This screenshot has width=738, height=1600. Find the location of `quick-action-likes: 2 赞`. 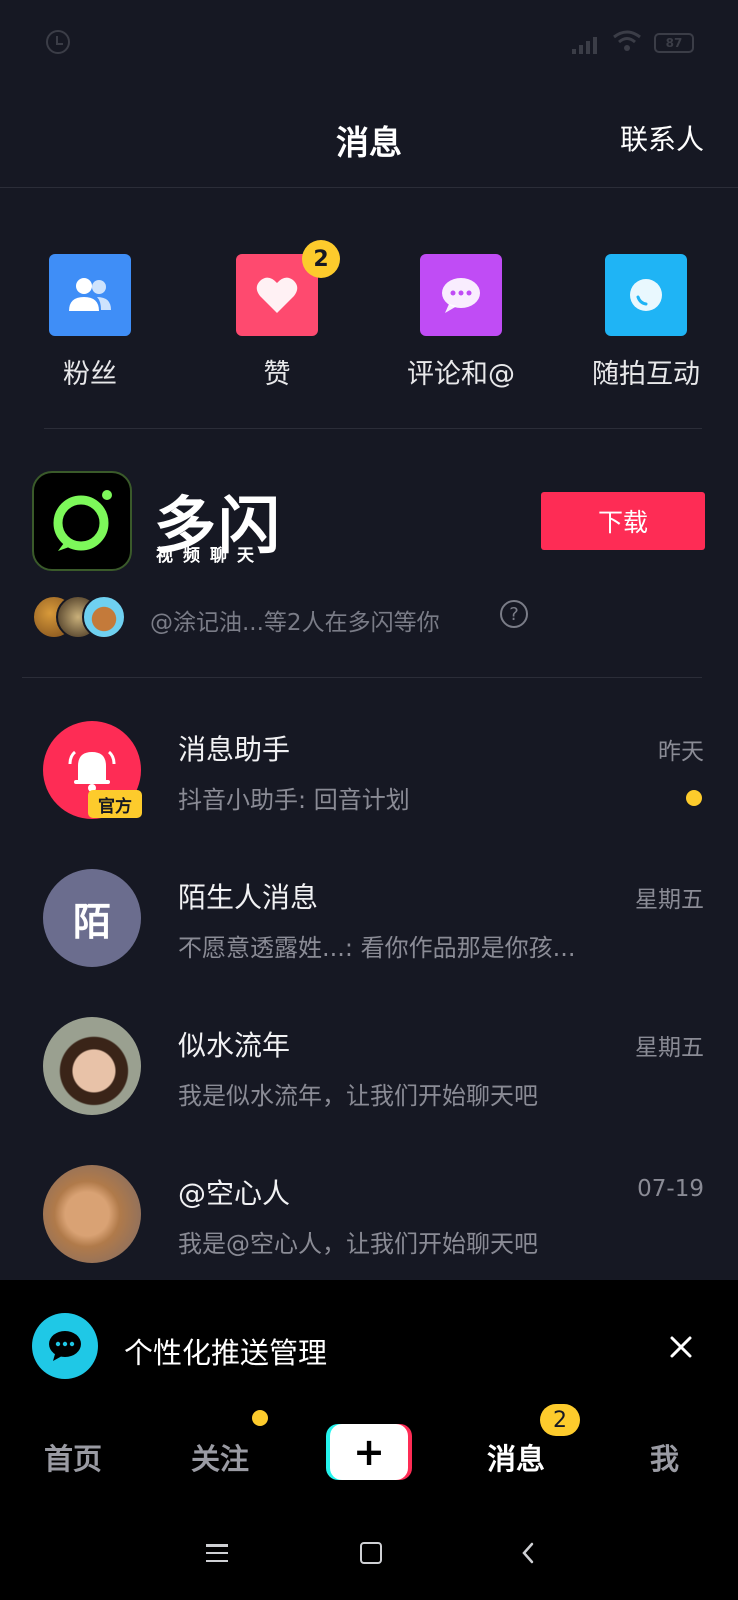

quick-action-likes: 2 赞 is located at coordinates (277, 315).